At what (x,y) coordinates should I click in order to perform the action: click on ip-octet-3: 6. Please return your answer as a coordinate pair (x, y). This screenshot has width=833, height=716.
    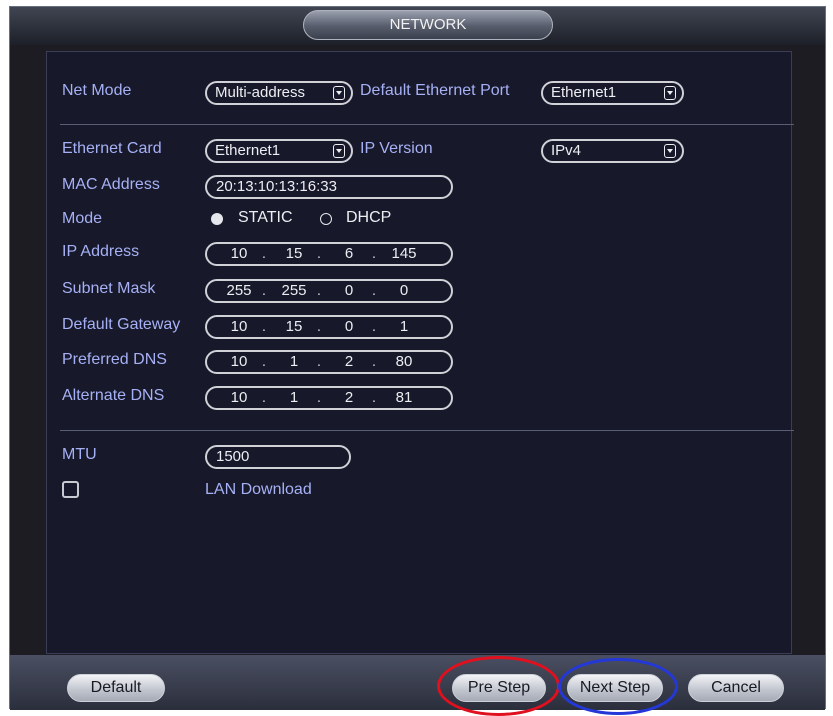
    Looking at the image, I should click on (349, 254).